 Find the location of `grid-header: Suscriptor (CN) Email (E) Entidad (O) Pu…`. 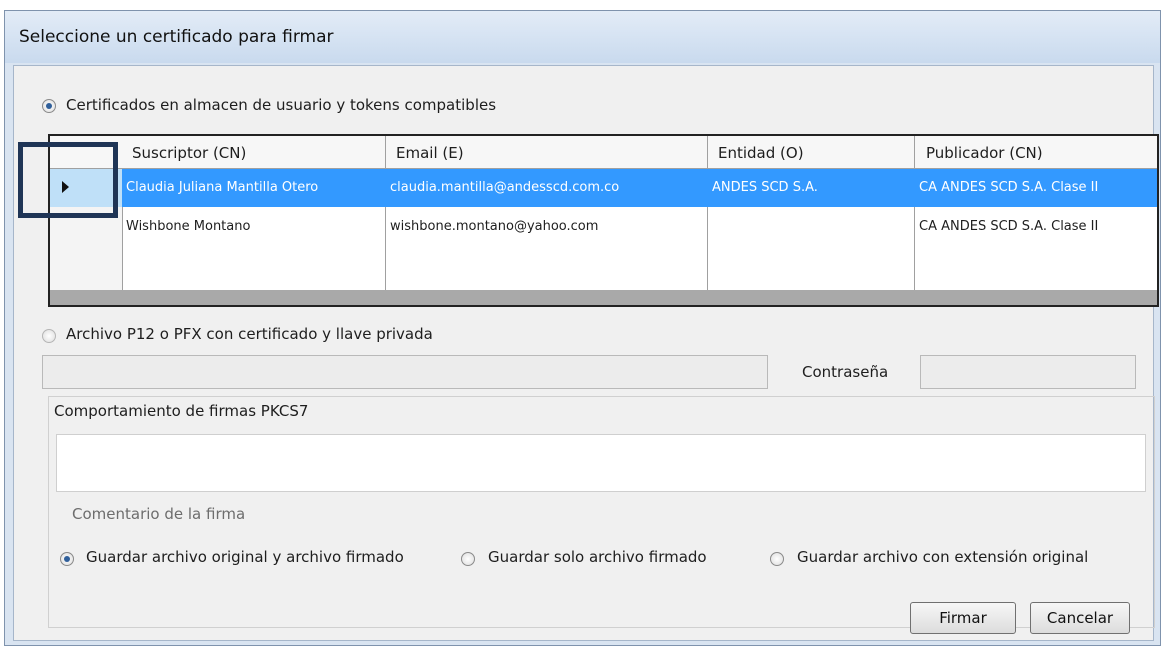

grid-header: Suscriptor (CN) Email (E) Entidad (O) Pu… is located at coordinates (603, 152).